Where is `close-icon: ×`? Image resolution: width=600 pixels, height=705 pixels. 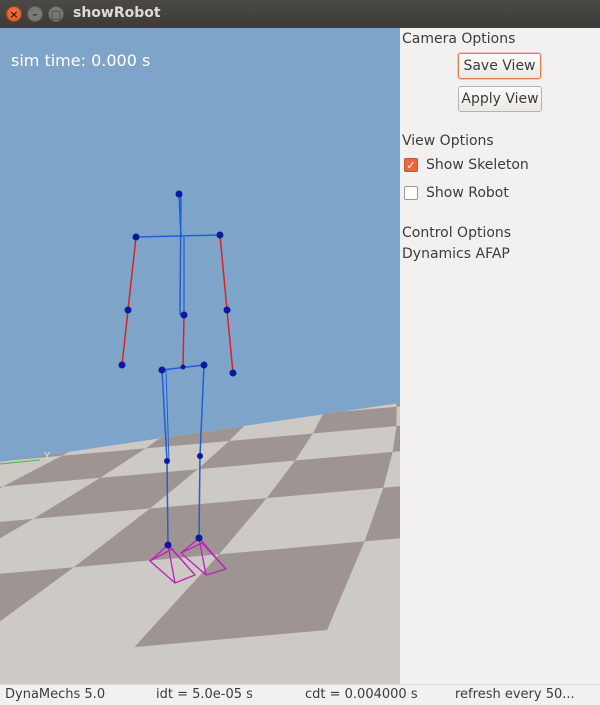 close-icon: × is located at coordinates (14, 14).